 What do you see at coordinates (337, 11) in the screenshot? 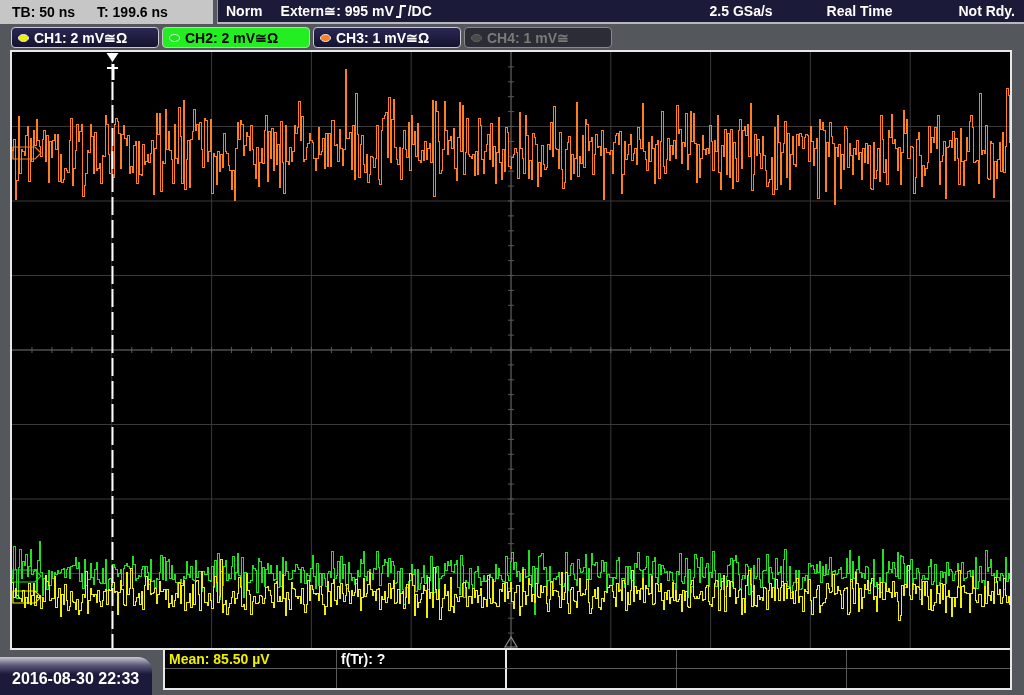
I see `trigger-source: Extern≅: 995 mV` at bounding box center [337, 11].